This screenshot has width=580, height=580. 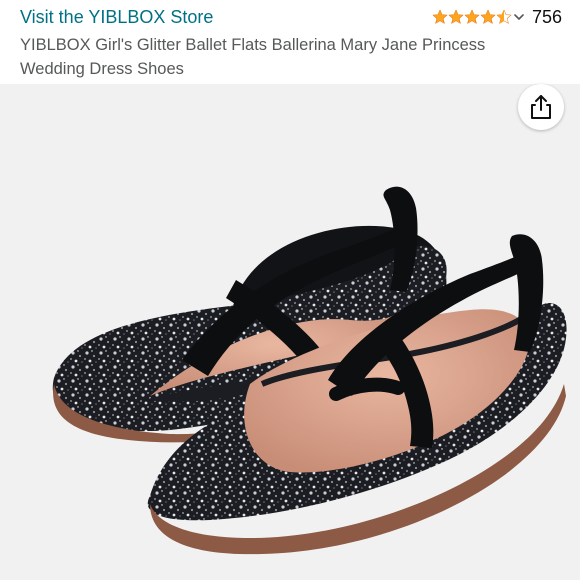 I want to click on rating: 756, so click(x=497, y=17).